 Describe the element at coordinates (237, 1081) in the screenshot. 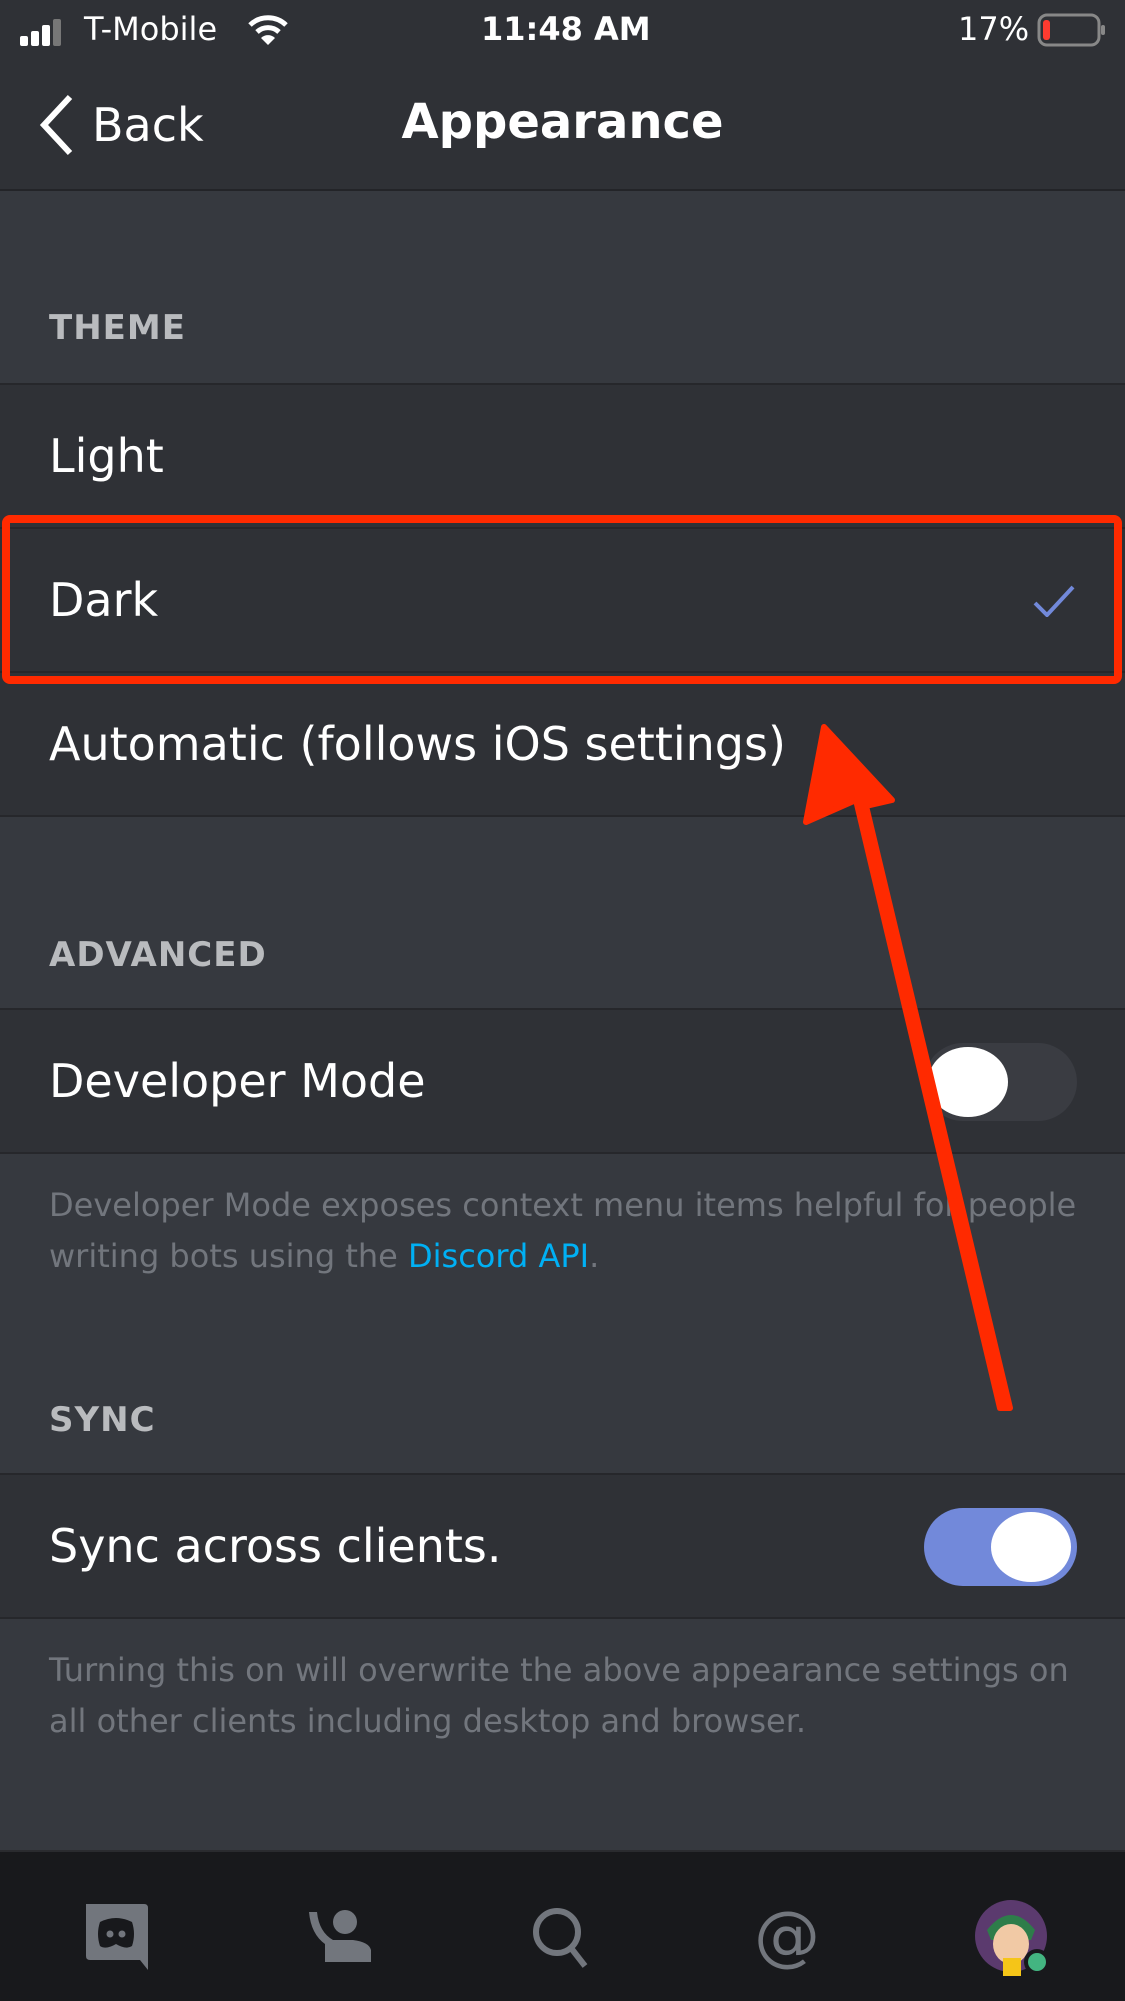

I see `developer-mode-label: Developer Mode` at that location.